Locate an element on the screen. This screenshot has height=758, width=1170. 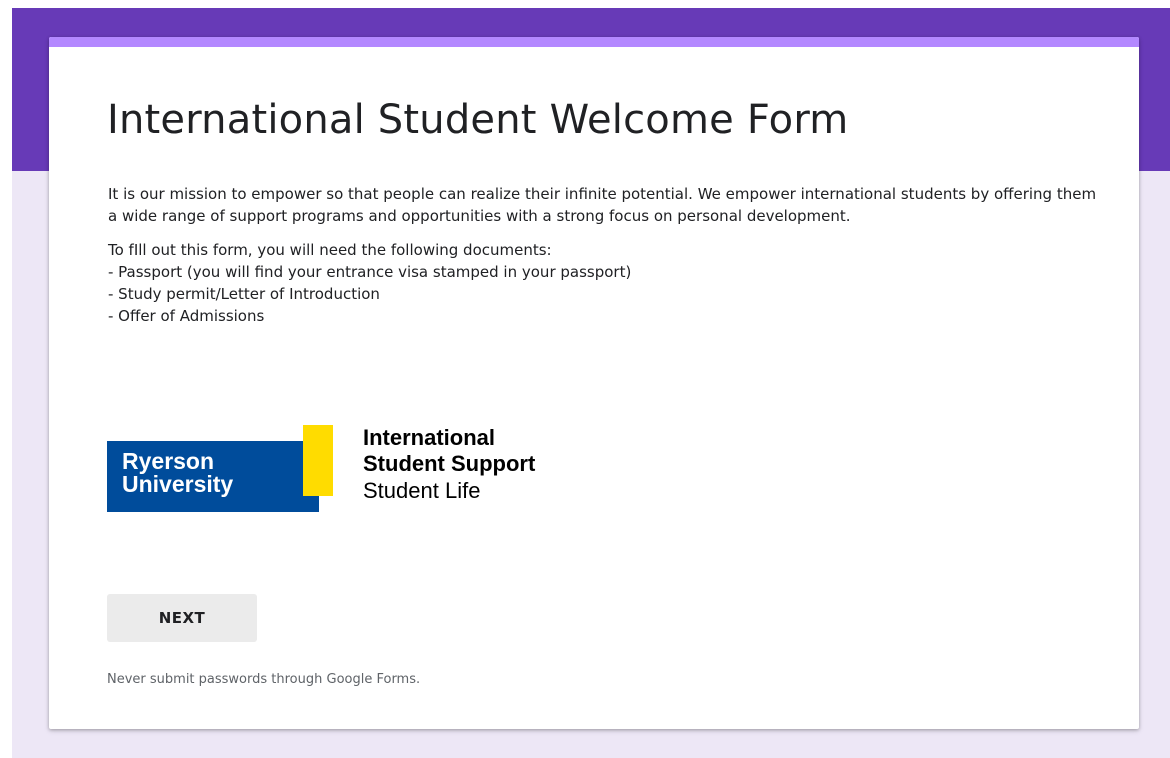
ryerson-logo-wordmark: Ryerson University is located at coordinates (177, 473).